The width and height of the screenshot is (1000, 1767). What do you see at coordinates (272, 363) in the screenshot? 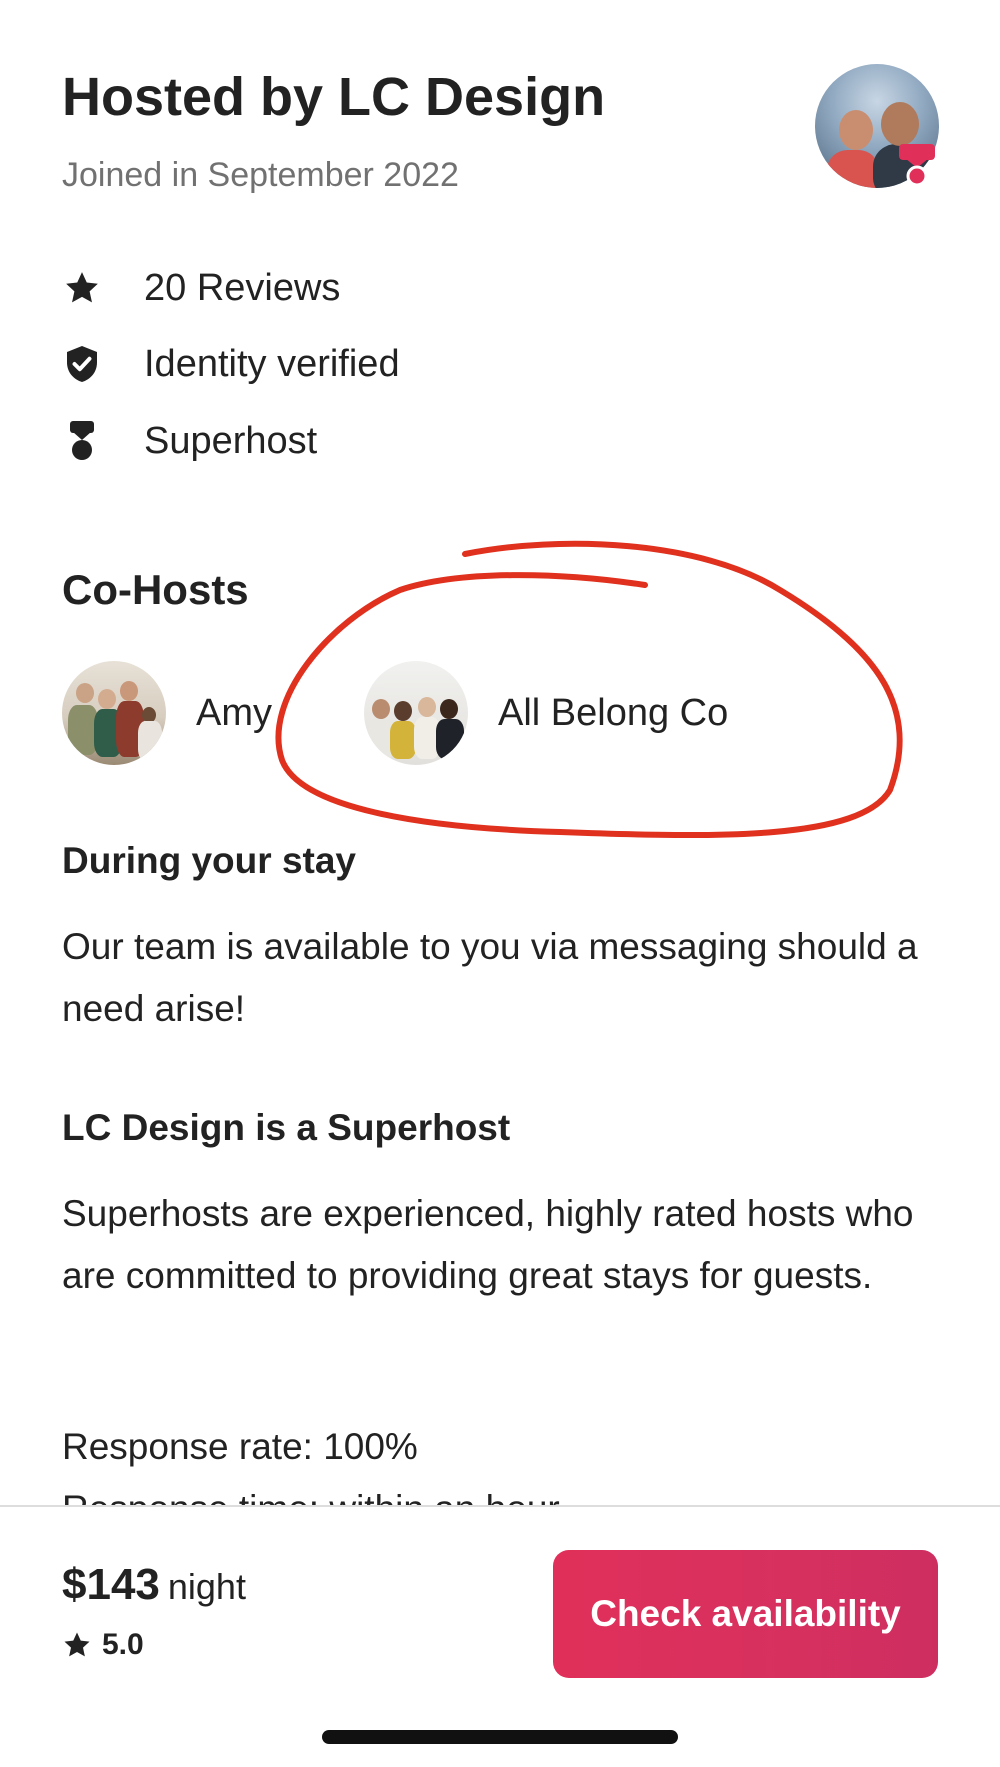
I see `stat-label: Identity verified` at bounding box center [272, 363].